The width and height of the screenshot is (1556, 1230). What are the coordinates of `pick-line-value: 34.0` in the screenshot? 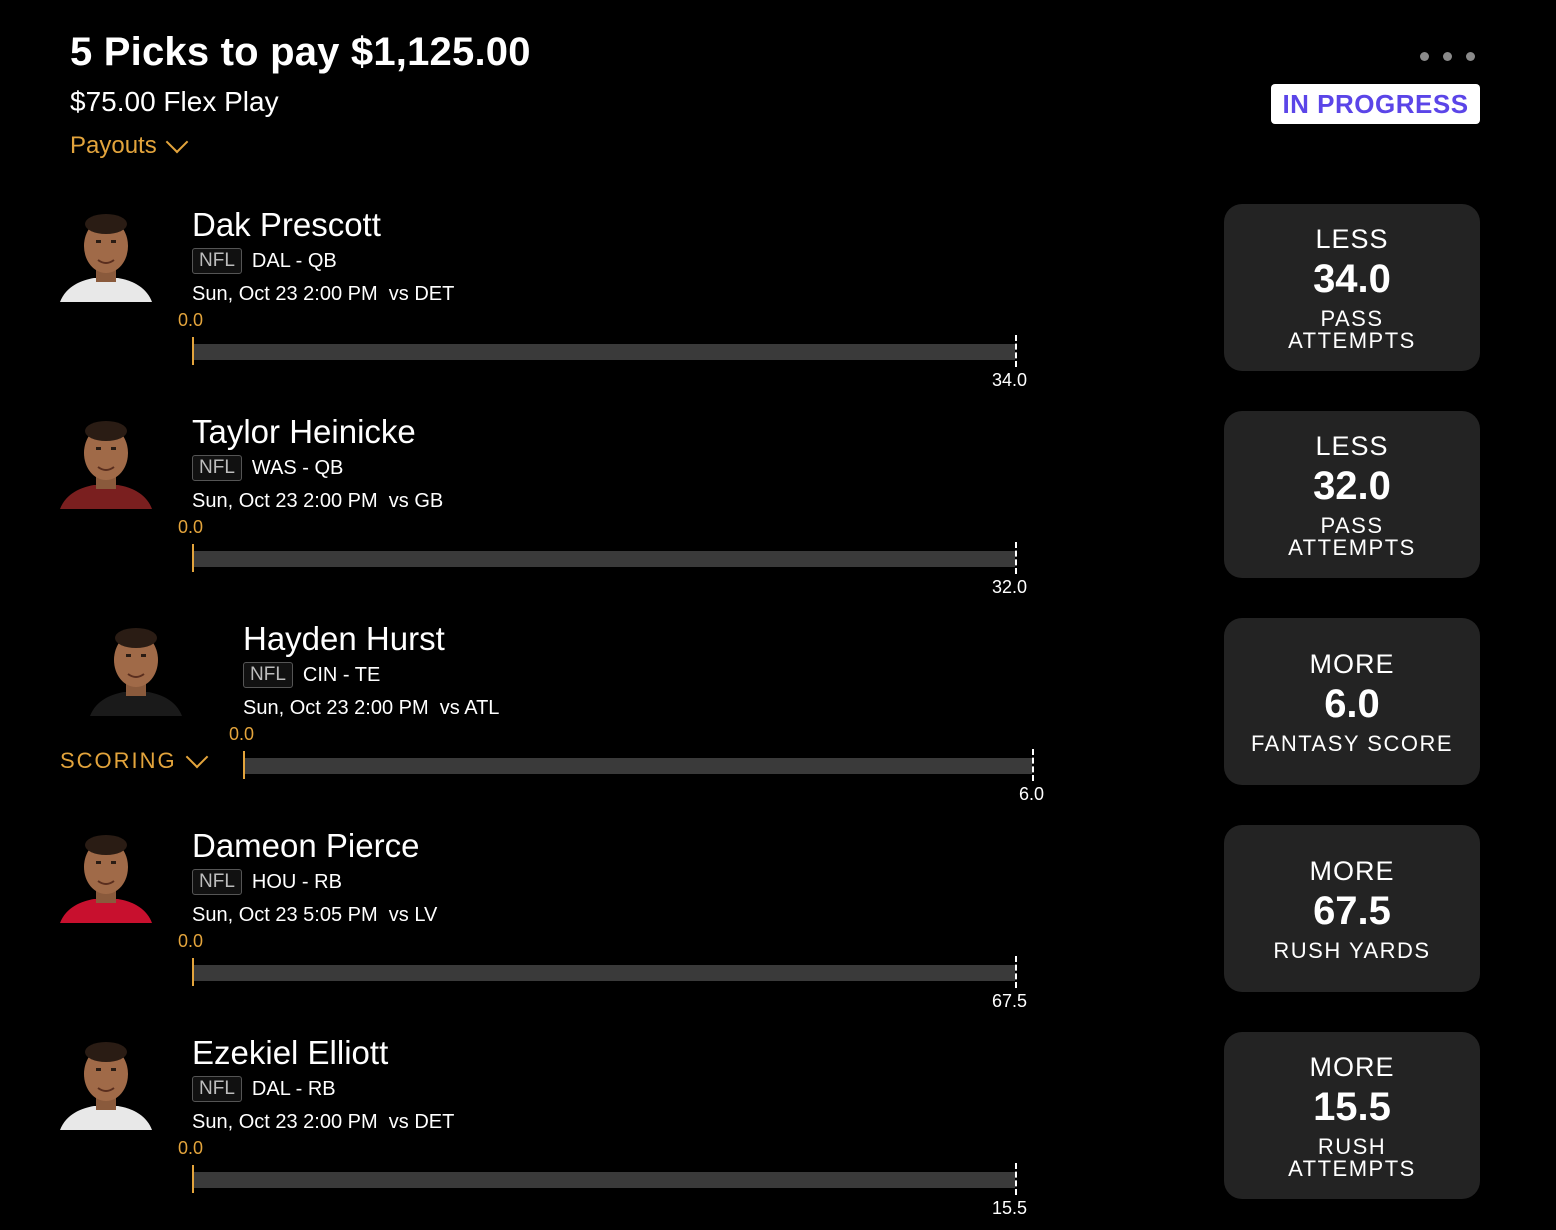 It's located at (1352, 278).